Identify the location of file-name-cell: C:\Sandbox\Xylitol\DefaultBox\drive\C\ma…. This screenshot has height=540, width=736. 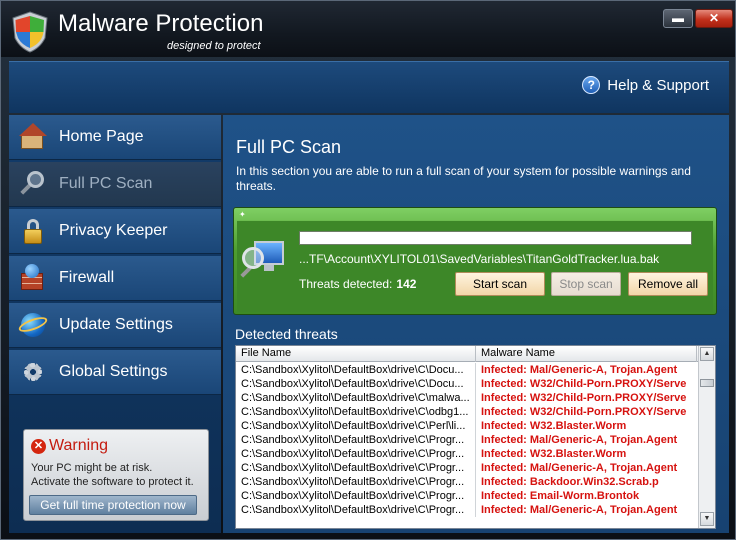
(356, 398).